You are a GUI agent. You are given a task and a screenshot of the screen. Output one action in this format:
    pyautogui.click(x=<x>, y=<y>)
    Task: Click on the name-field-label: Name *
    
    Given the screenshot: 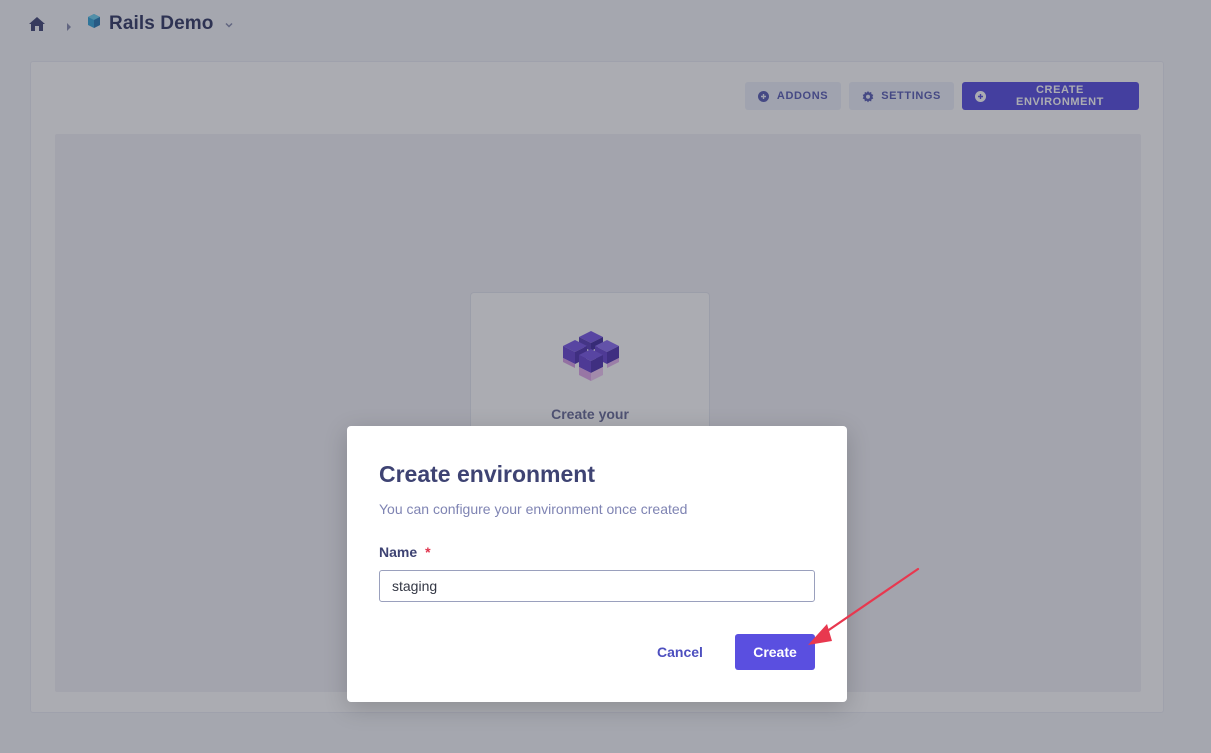 What is the action you would take?
    pyautogui.click(x=405, y=552)
    